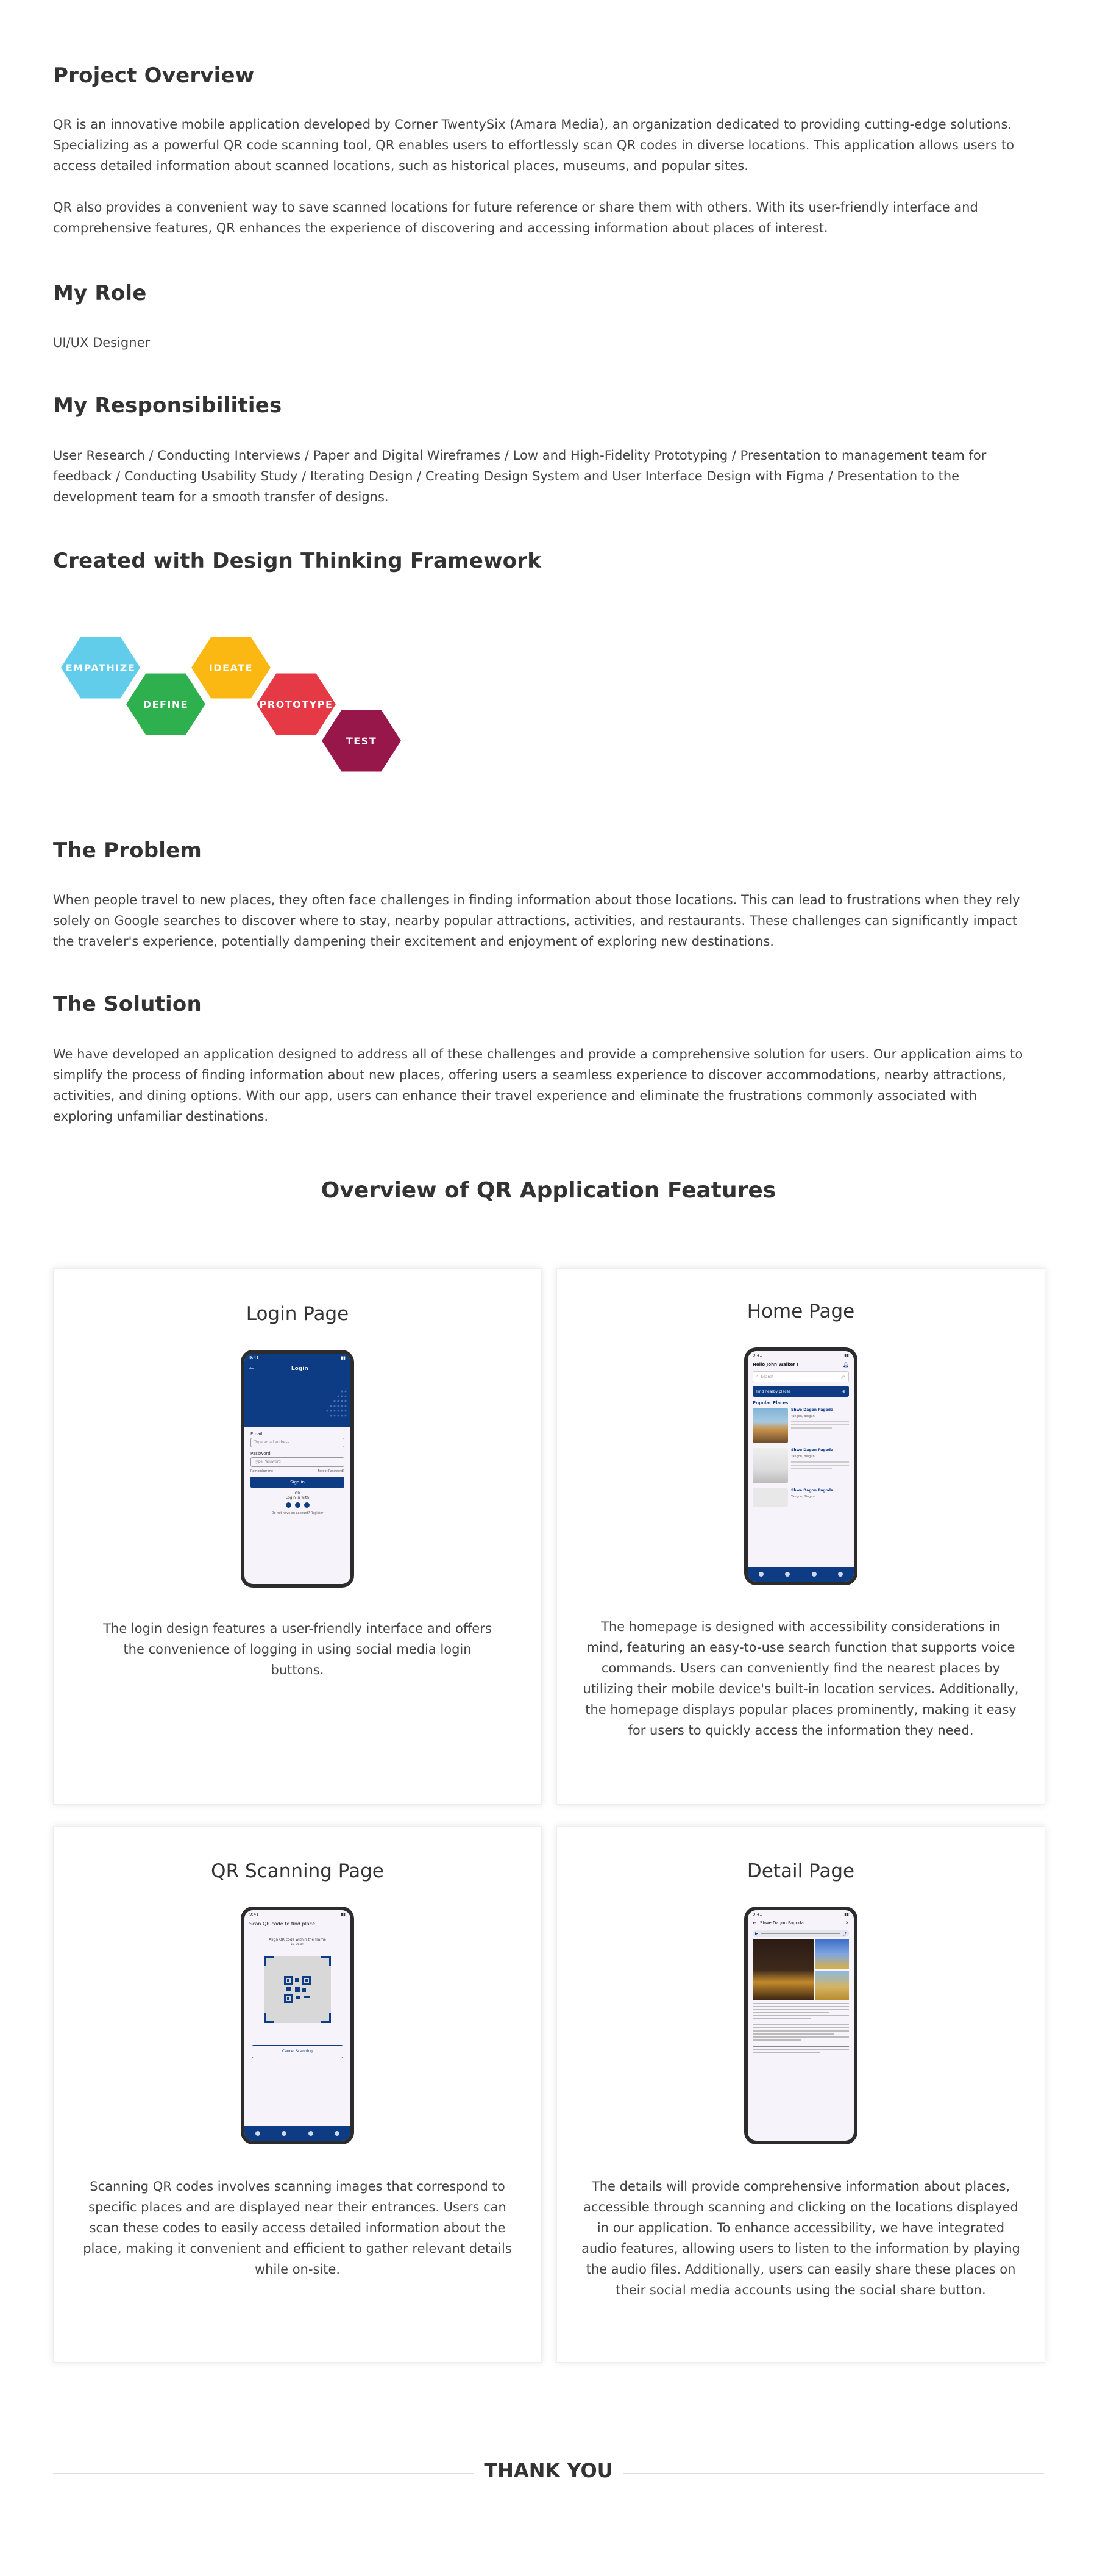 The image size is (1097, 2576). I want to click on card-title: Login Page, so click(297, 1314).